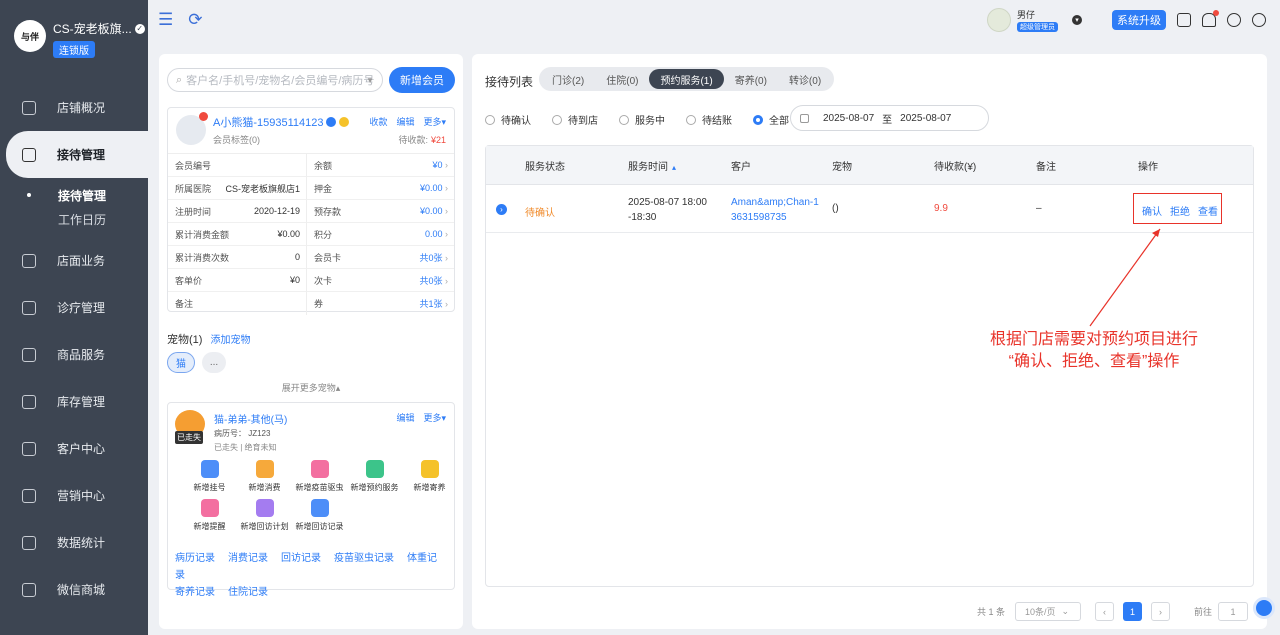 The image size is (1280, 635). What do you see at coordinates (236, 139) in the screenshot?
I see `member-tag: 会员标签(0)` at bounding box center [236, 139].